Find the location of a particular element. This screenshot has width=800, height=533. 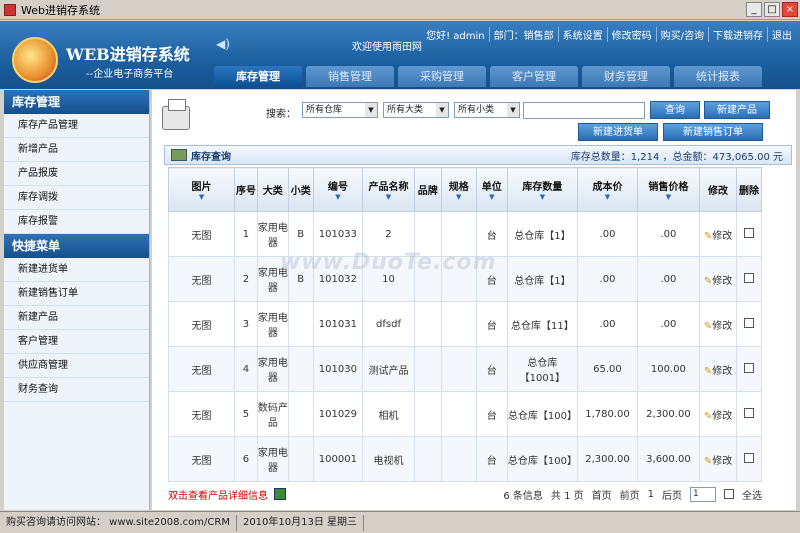

sidebar-item-new-purchase: 新建进货单 is located at coordinates (76, 270).